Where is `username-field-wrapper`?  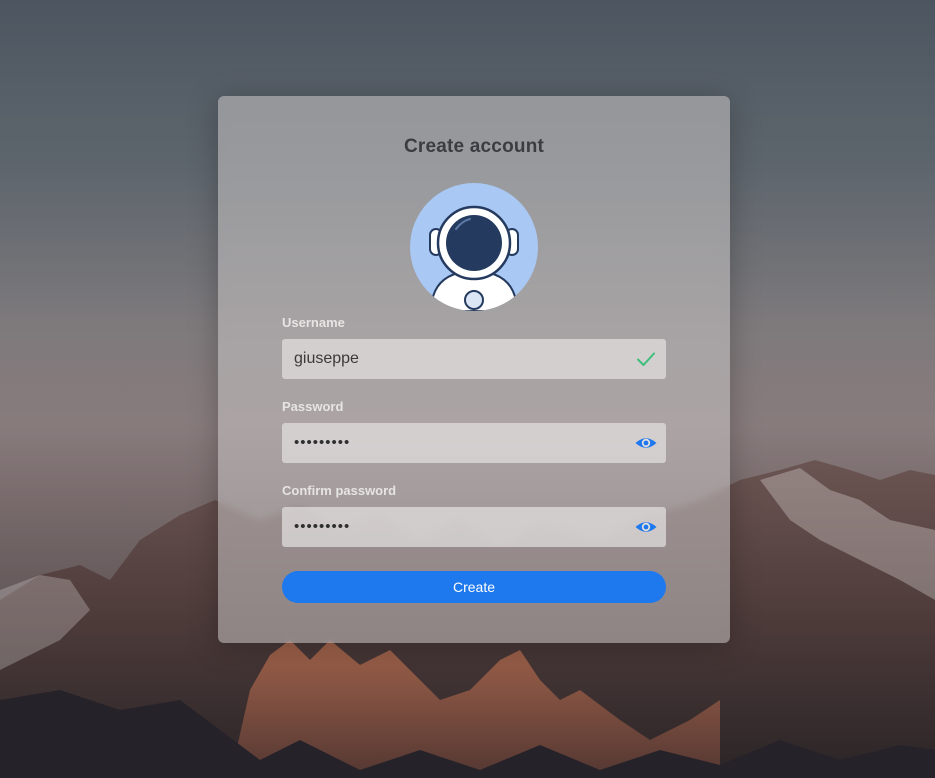
username-field-wrapper is located at coordinates (474, 359).